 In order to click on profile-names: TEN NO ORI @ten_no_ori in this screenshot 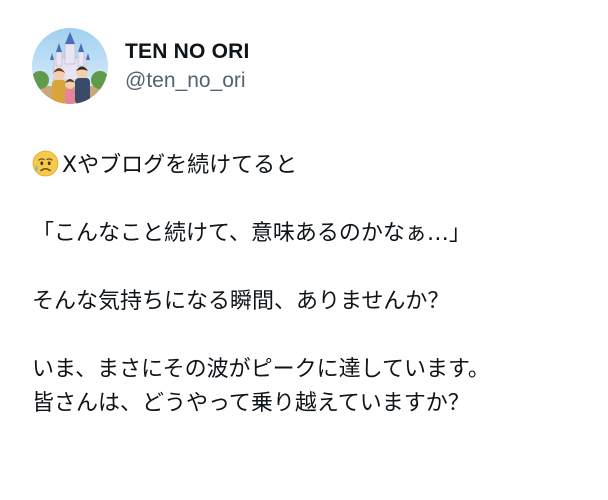, I will do `click(187, 66)`.